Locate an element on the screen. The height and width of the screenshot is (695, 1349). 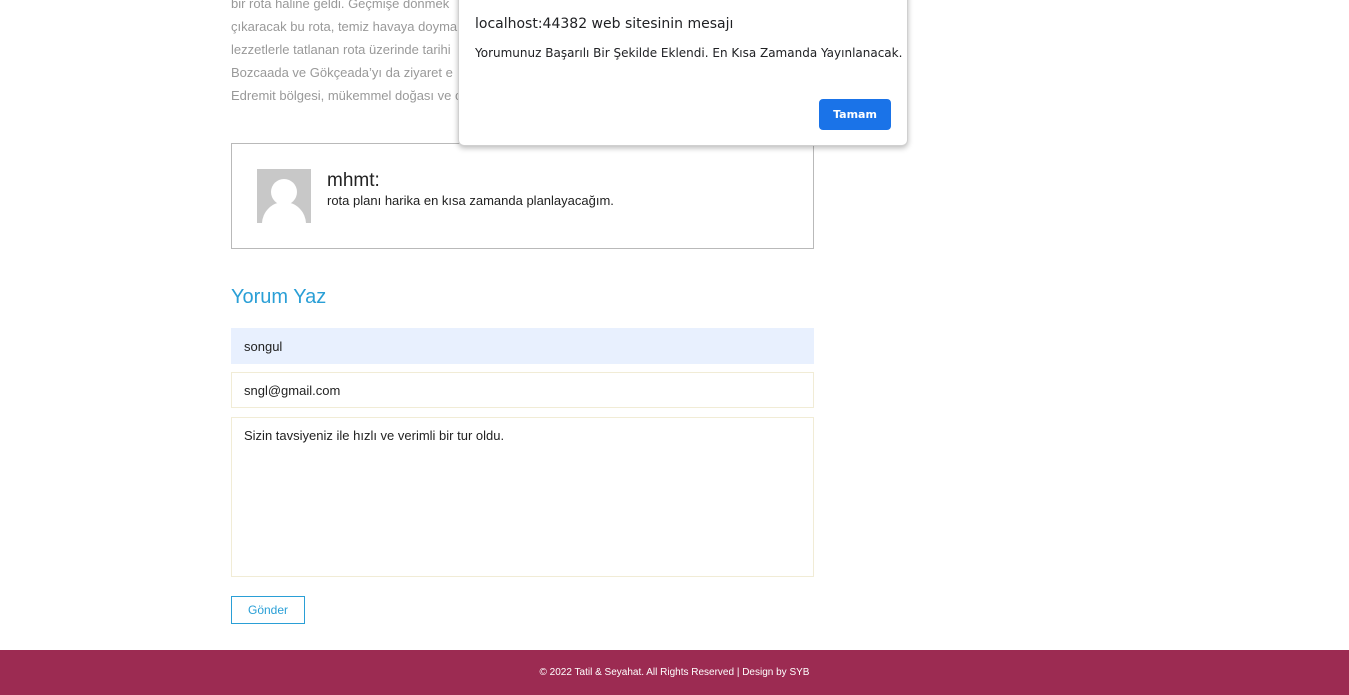
dialog-title: localhost:44382 web sitesinin mesajı is located at coordinates (604, 24).